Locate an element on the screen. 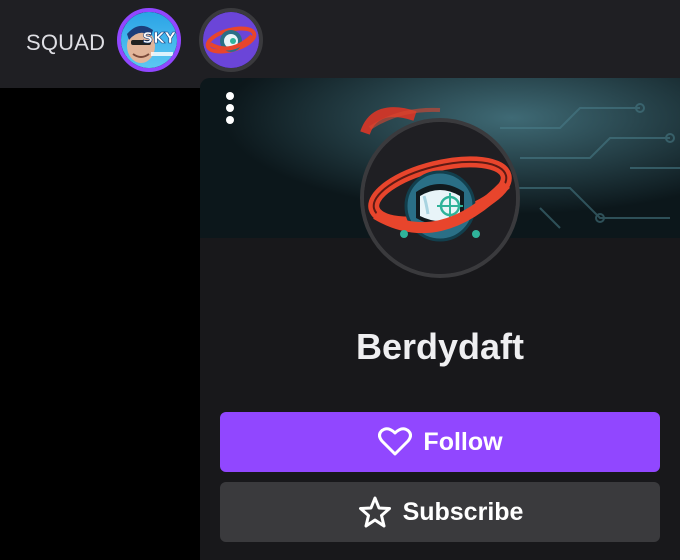 The image size is (680, 560). subscribe-label: Subscribe is located at coordinates (463, 511).